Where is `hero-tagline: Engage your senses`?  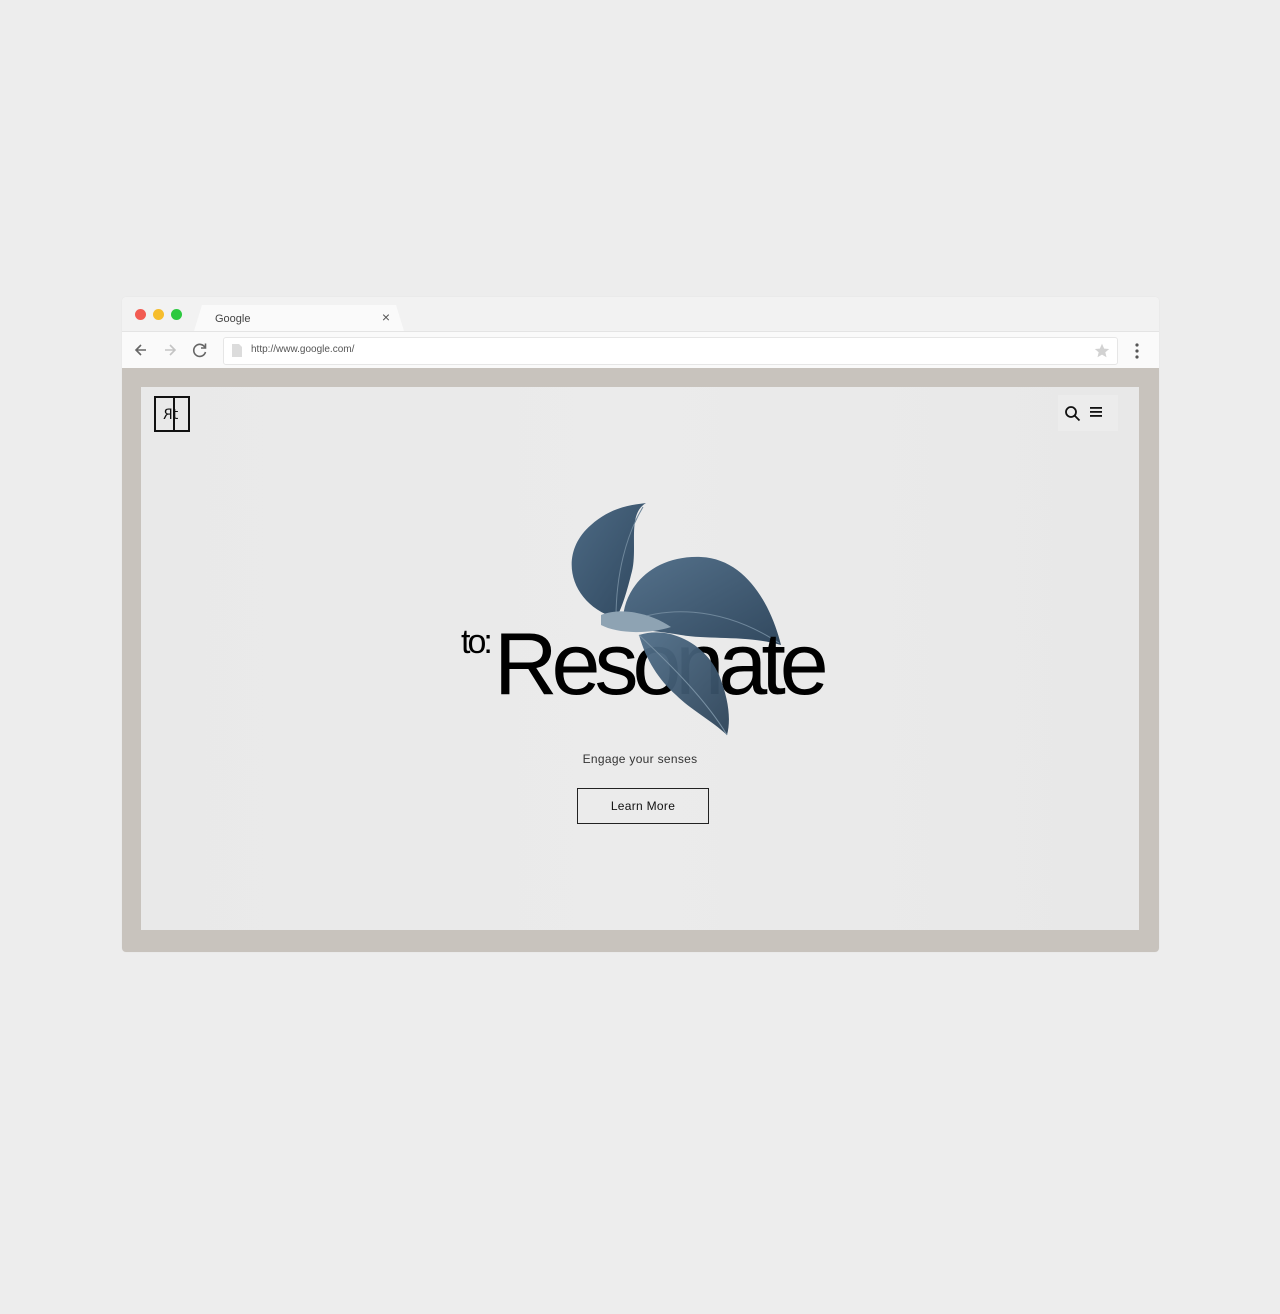
hero-tagline: Engage your senses is located at coordinates (640, 759).